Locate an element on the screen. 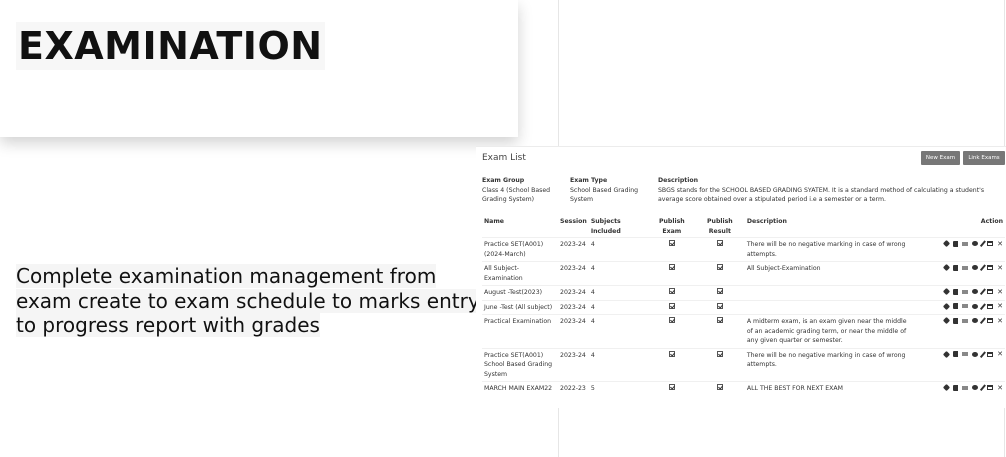 The height and width of the screenshot is (457, 1006). hero-description-line-1: Complete examination management from is located at coordinates (226, 276).